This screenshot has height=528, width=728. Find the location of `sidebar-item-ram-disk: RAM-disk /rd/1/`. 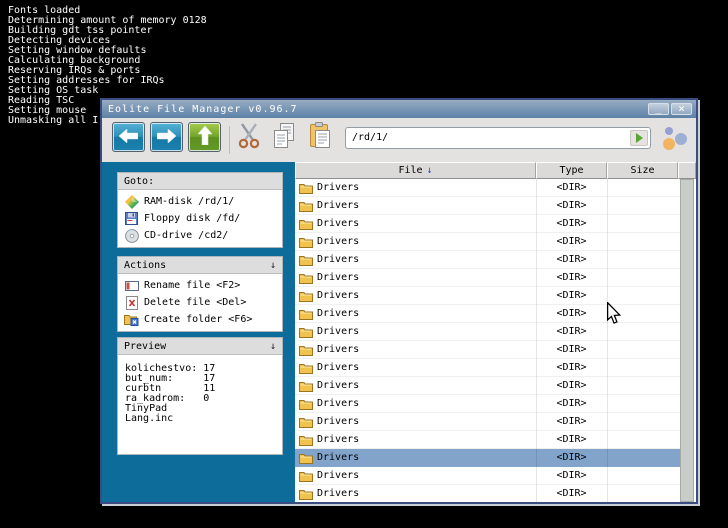

sidebar-item-ram-disk: RAM-disk /rd/1/ is located at coordinates (200, 201).